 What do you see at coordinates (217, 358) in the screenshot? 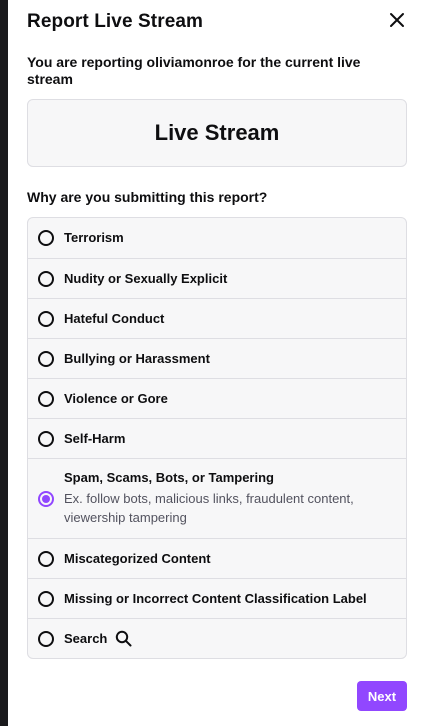
I see `reason-option-bullying: Bullying or Harassment` at bounding box center [217, 358].